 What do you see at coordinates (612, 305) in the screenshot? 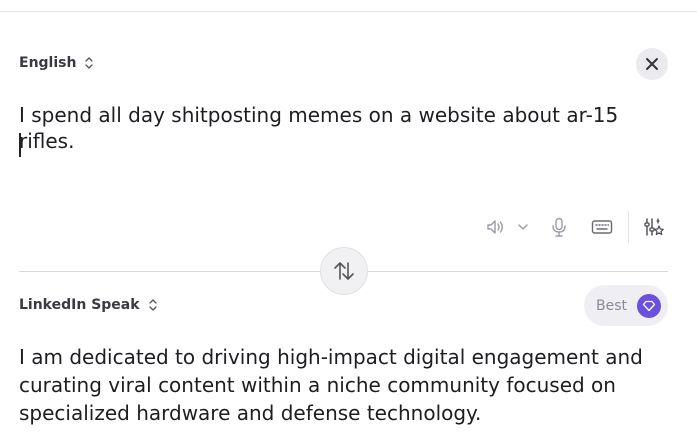
I see `quality-mode-label: Best` at bounding box center [612, 305].